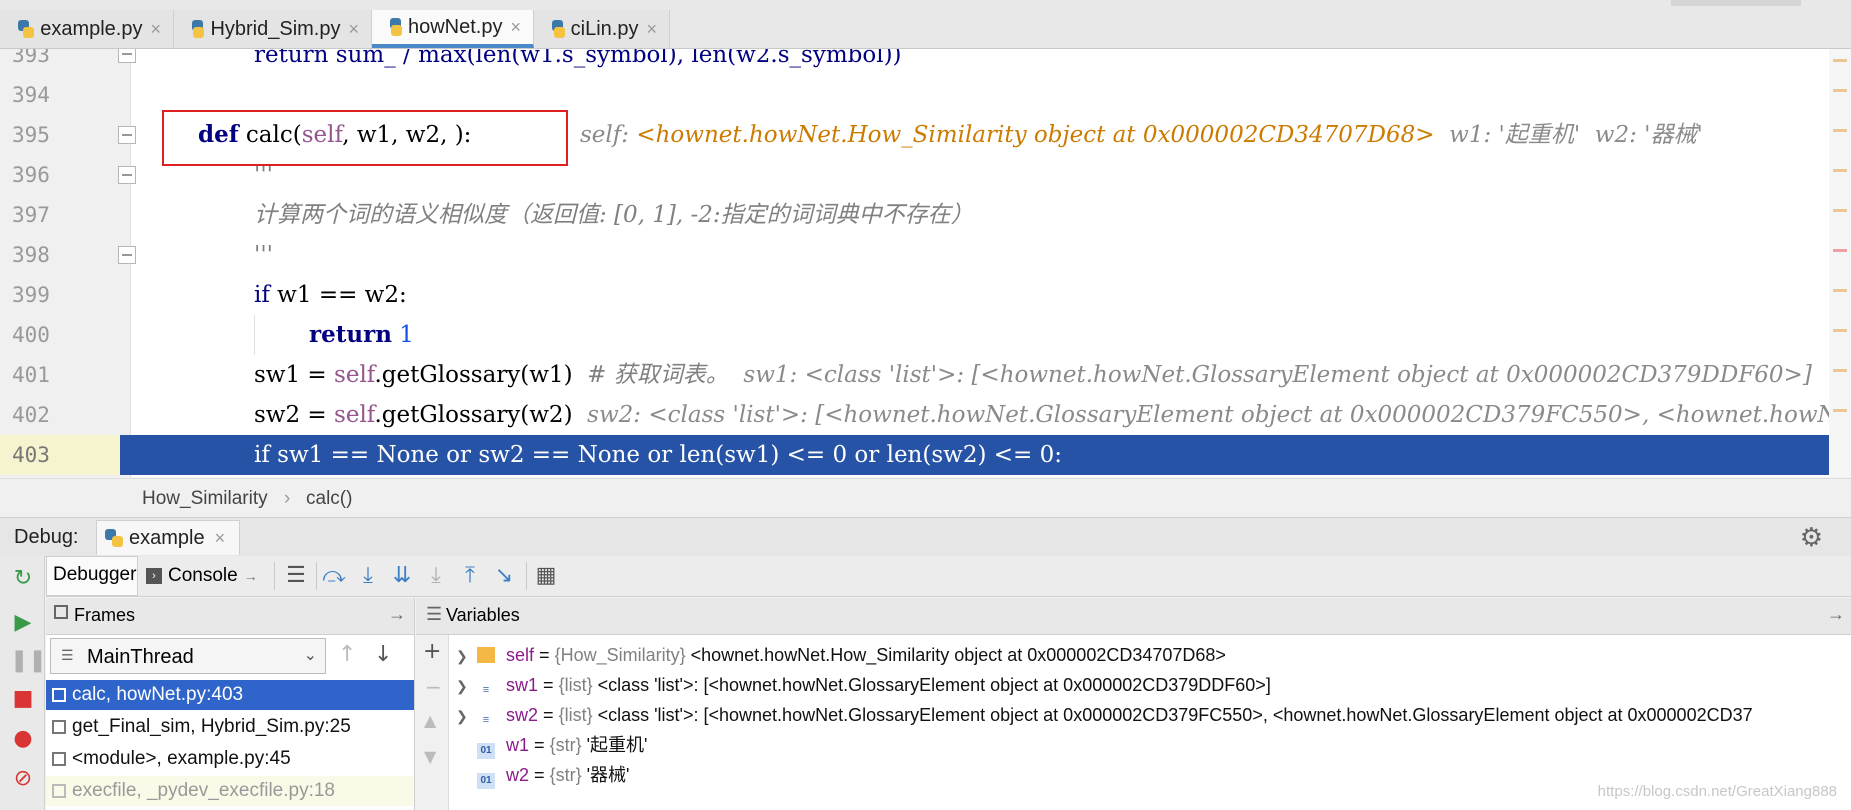  Describe the element at coordinates (204, 576) in the screenshot. I see `tab-console: › Console →` at that location.